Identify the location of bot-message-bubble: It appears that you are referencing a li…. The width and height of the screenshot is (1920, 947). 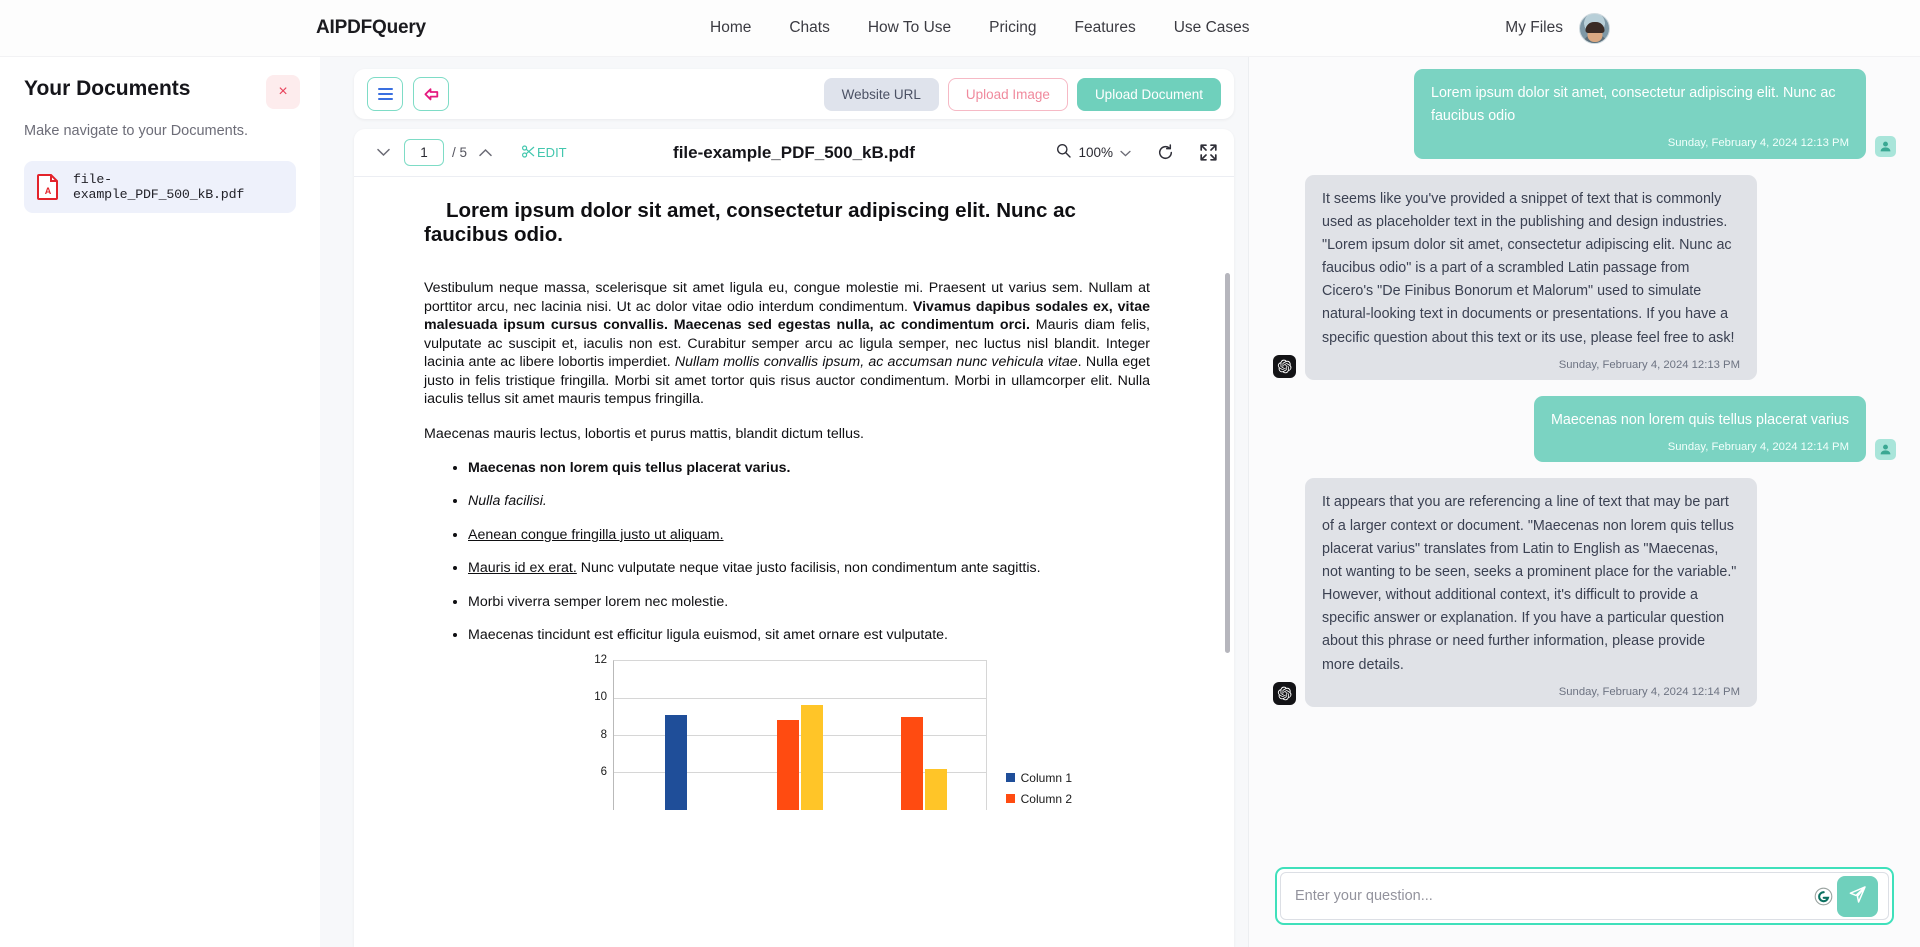
(1531, 592).